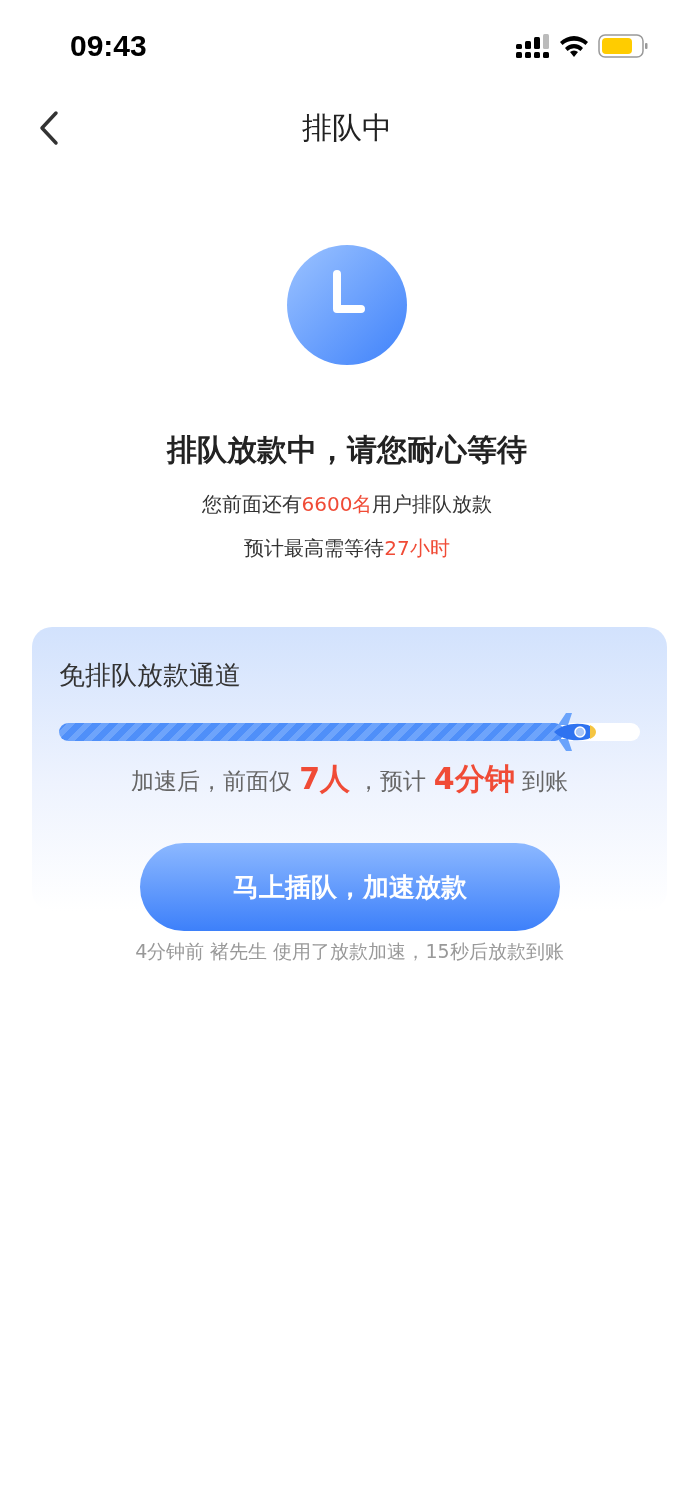  What do you see at coordinates (150, 675) in the screenshot?
I see `card-title: 免排队放款通道` at bounding box center [150, 675].